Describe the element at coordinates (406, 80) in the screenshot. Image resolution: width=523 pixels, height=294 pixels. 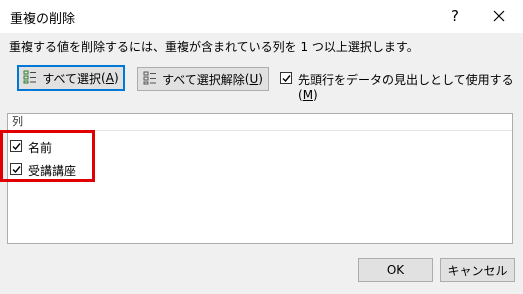
I see `header-row-label-text: 先頭行をデータの見出しとして使用する` at that location.